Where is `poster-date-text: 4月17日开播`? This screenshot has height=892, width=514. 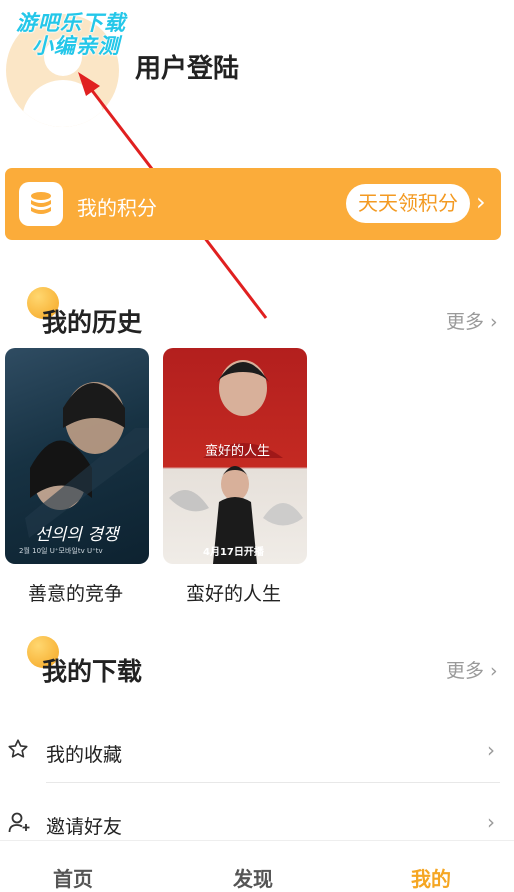 poster-date-text: 4月17日开播 is located at coordinates (233, 552).